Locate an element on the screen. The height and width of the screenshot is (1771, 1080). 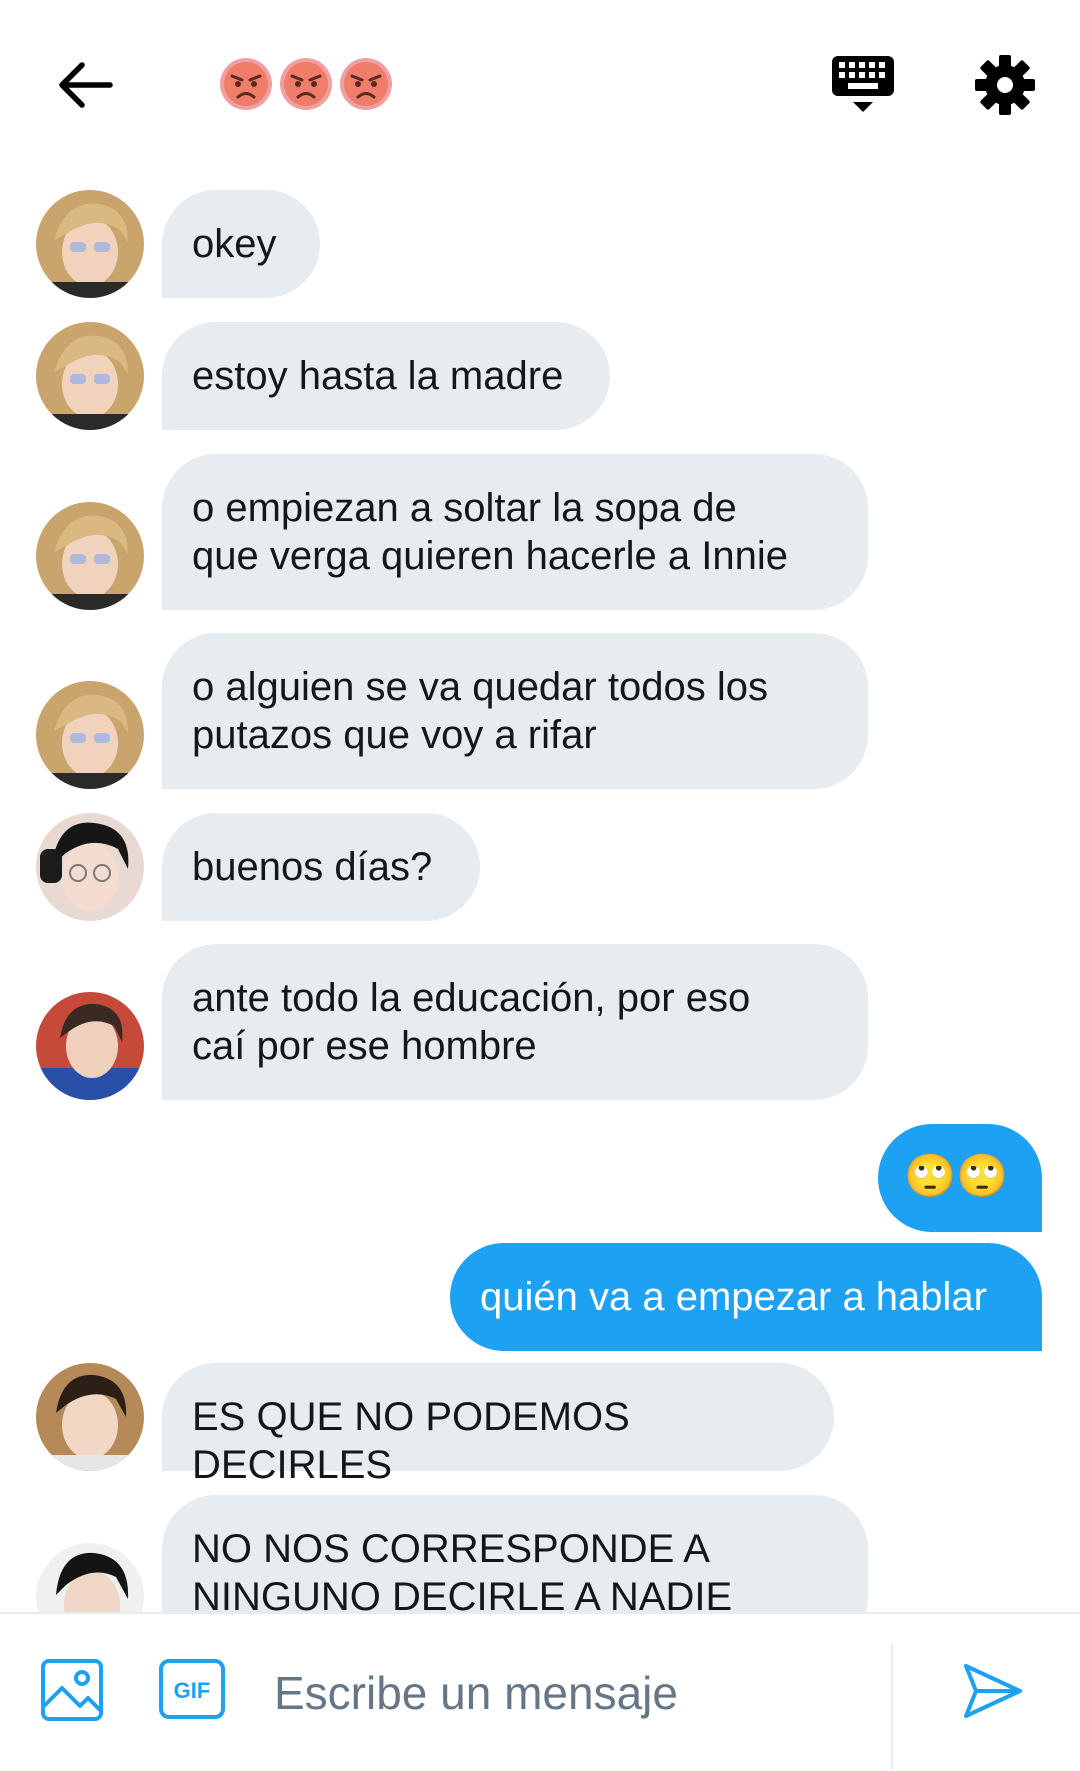
gif-label: GIF is located at coordinates (192, 1690).